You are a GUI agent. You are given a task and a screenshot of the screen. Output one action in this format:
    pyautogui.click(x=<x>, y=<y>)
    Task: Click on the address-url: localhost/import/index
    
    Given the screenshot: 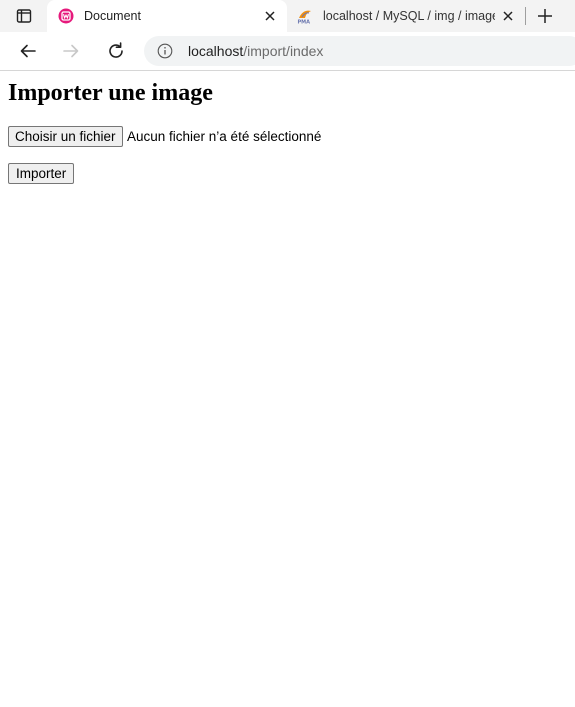 What is the action you would take?
    pyautogui.click(x=255, y=51)
    